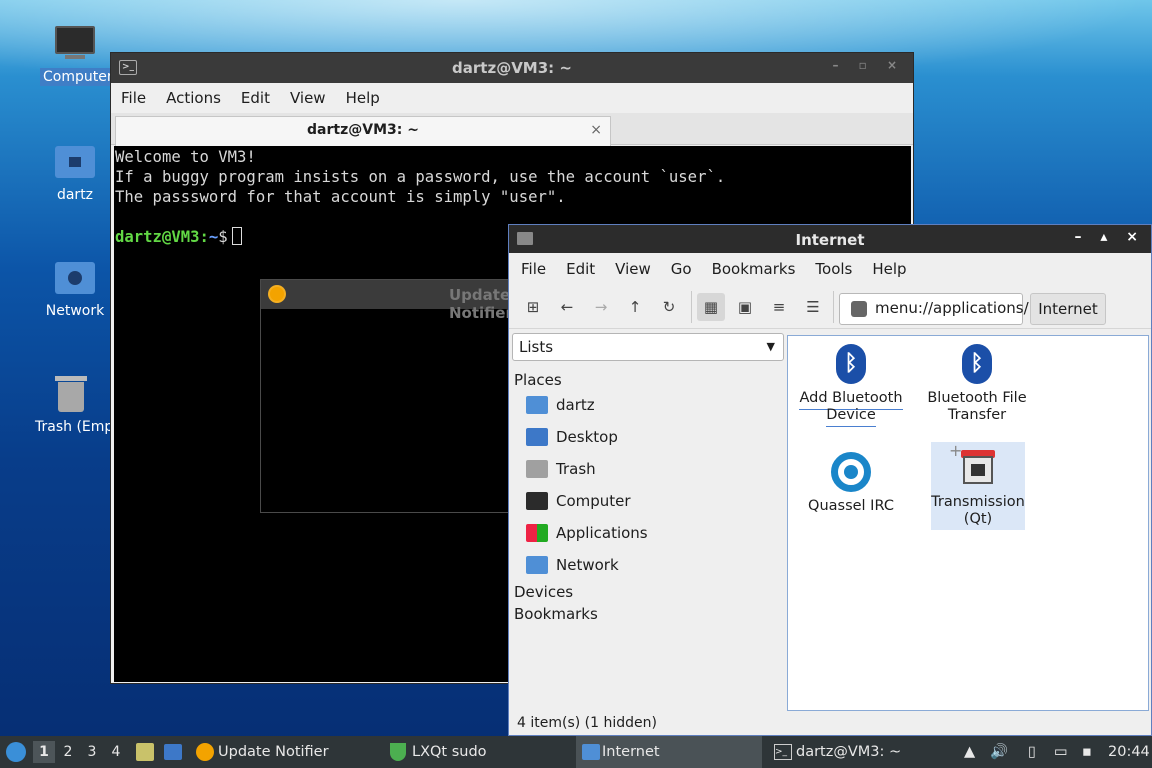 The width and height of the screenshot is (1152, 768). I want to click on file-manager-launcher, so click(145, 752).